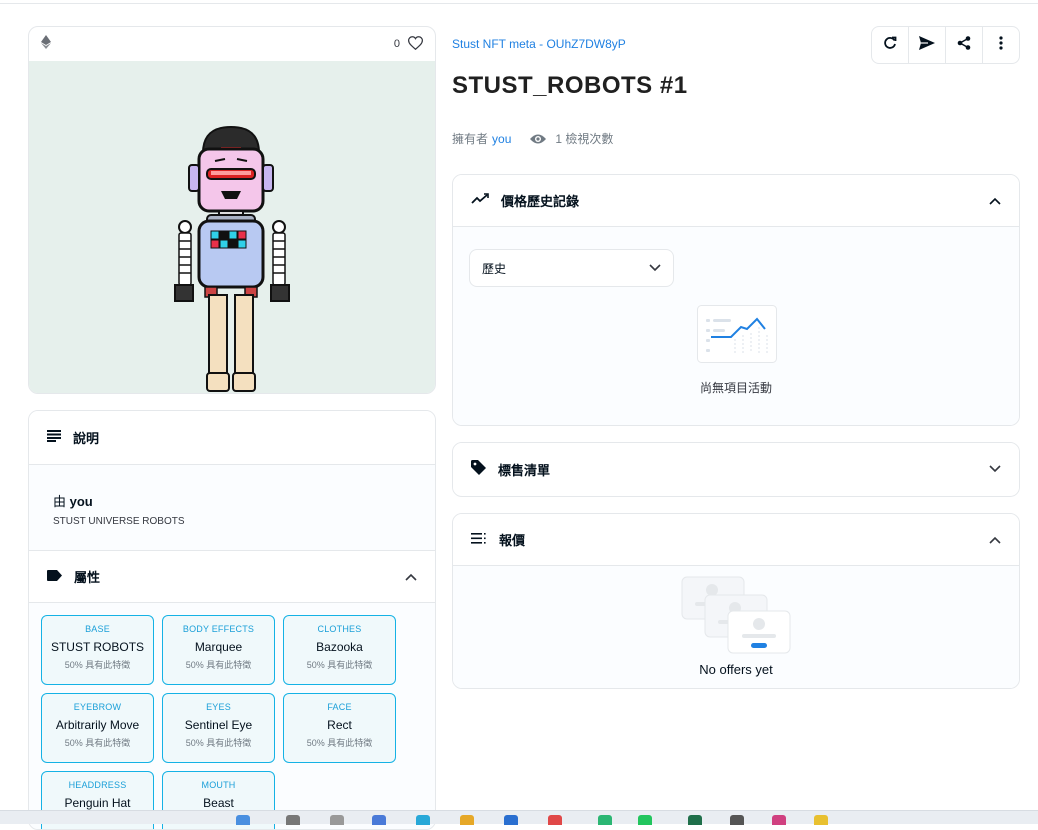 The image size is (1038, 830). I want to click on heart-icon, so click(415, 44).